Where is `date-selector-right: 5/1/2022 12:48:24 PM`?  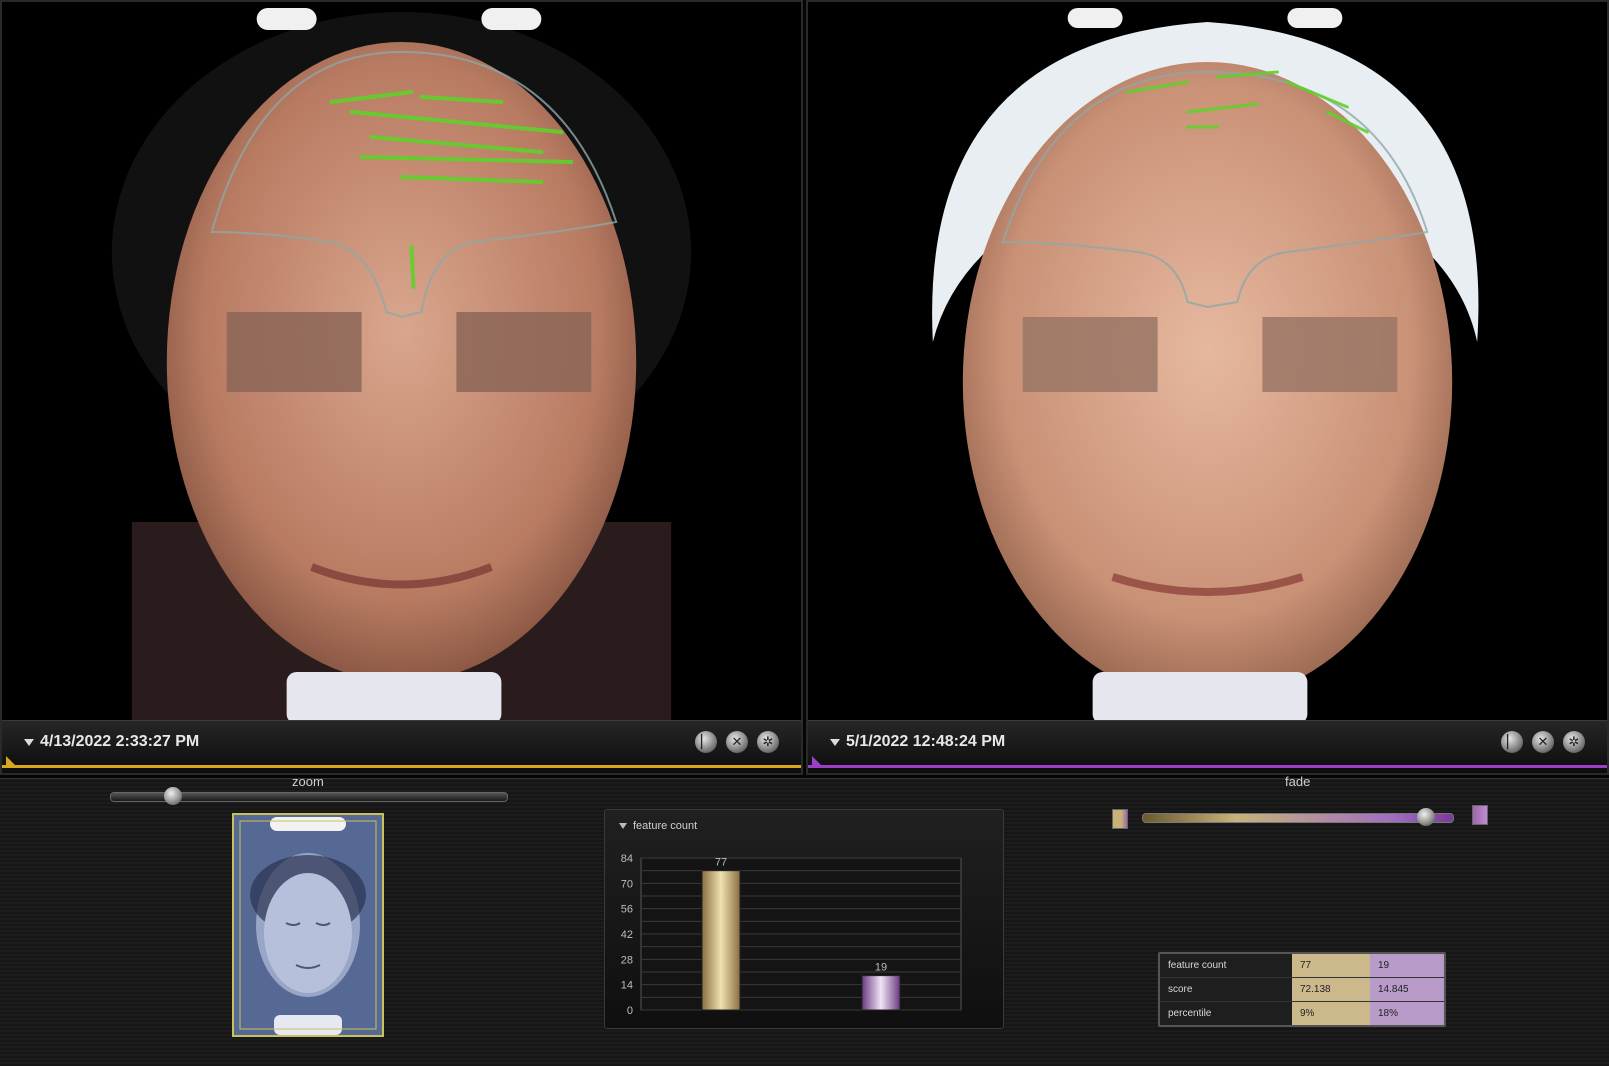 date-selector-right: 5/1/2022 12:48:24 PM is located at coordinates (917, 742).